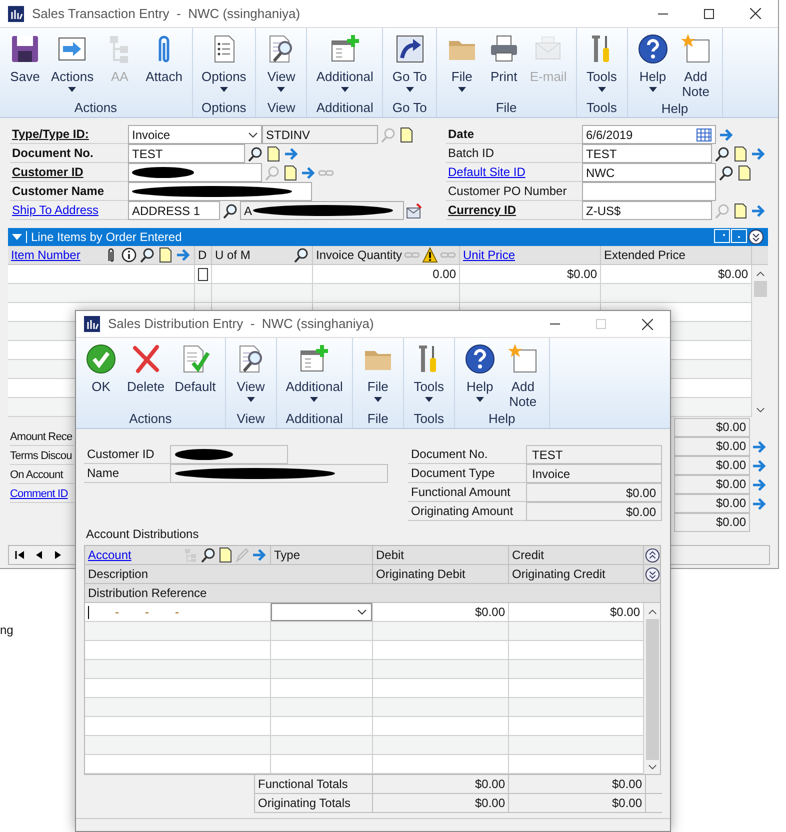 This screenshot has width=786, height=832. Describe the element at coordinates (39, 494) in the screenshot. I see `summary-label: Comment ID` at that location.